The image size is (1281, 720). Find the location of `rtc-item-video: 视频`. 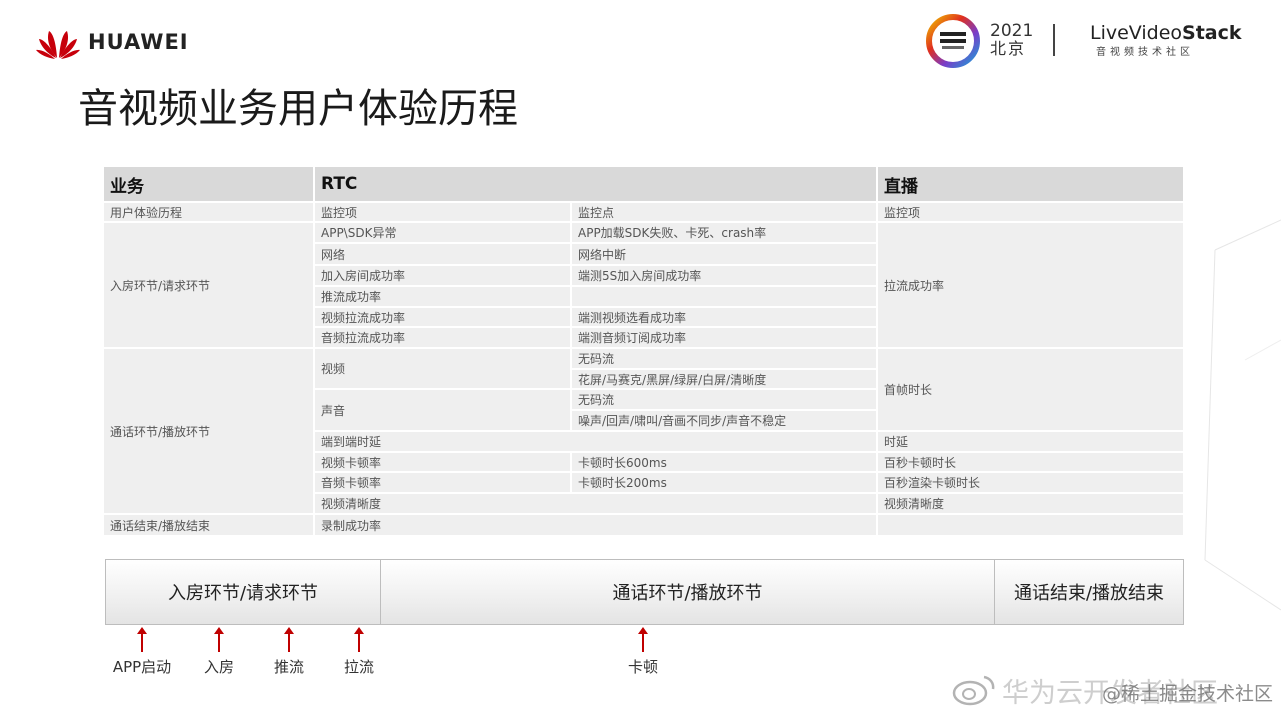

rtc-item-video: 视频 is located at coordinates (442, 368).